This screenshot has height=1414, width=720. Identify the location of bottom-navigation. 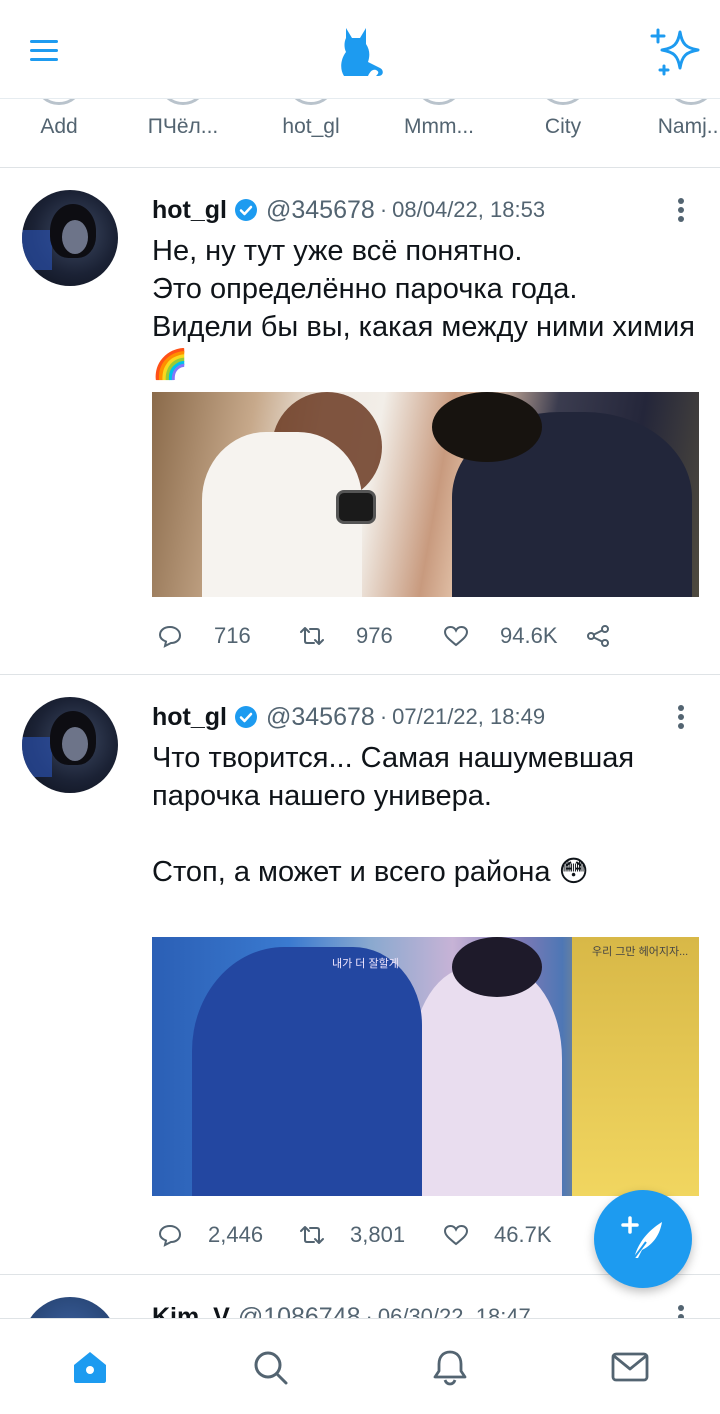
(360, 1366).